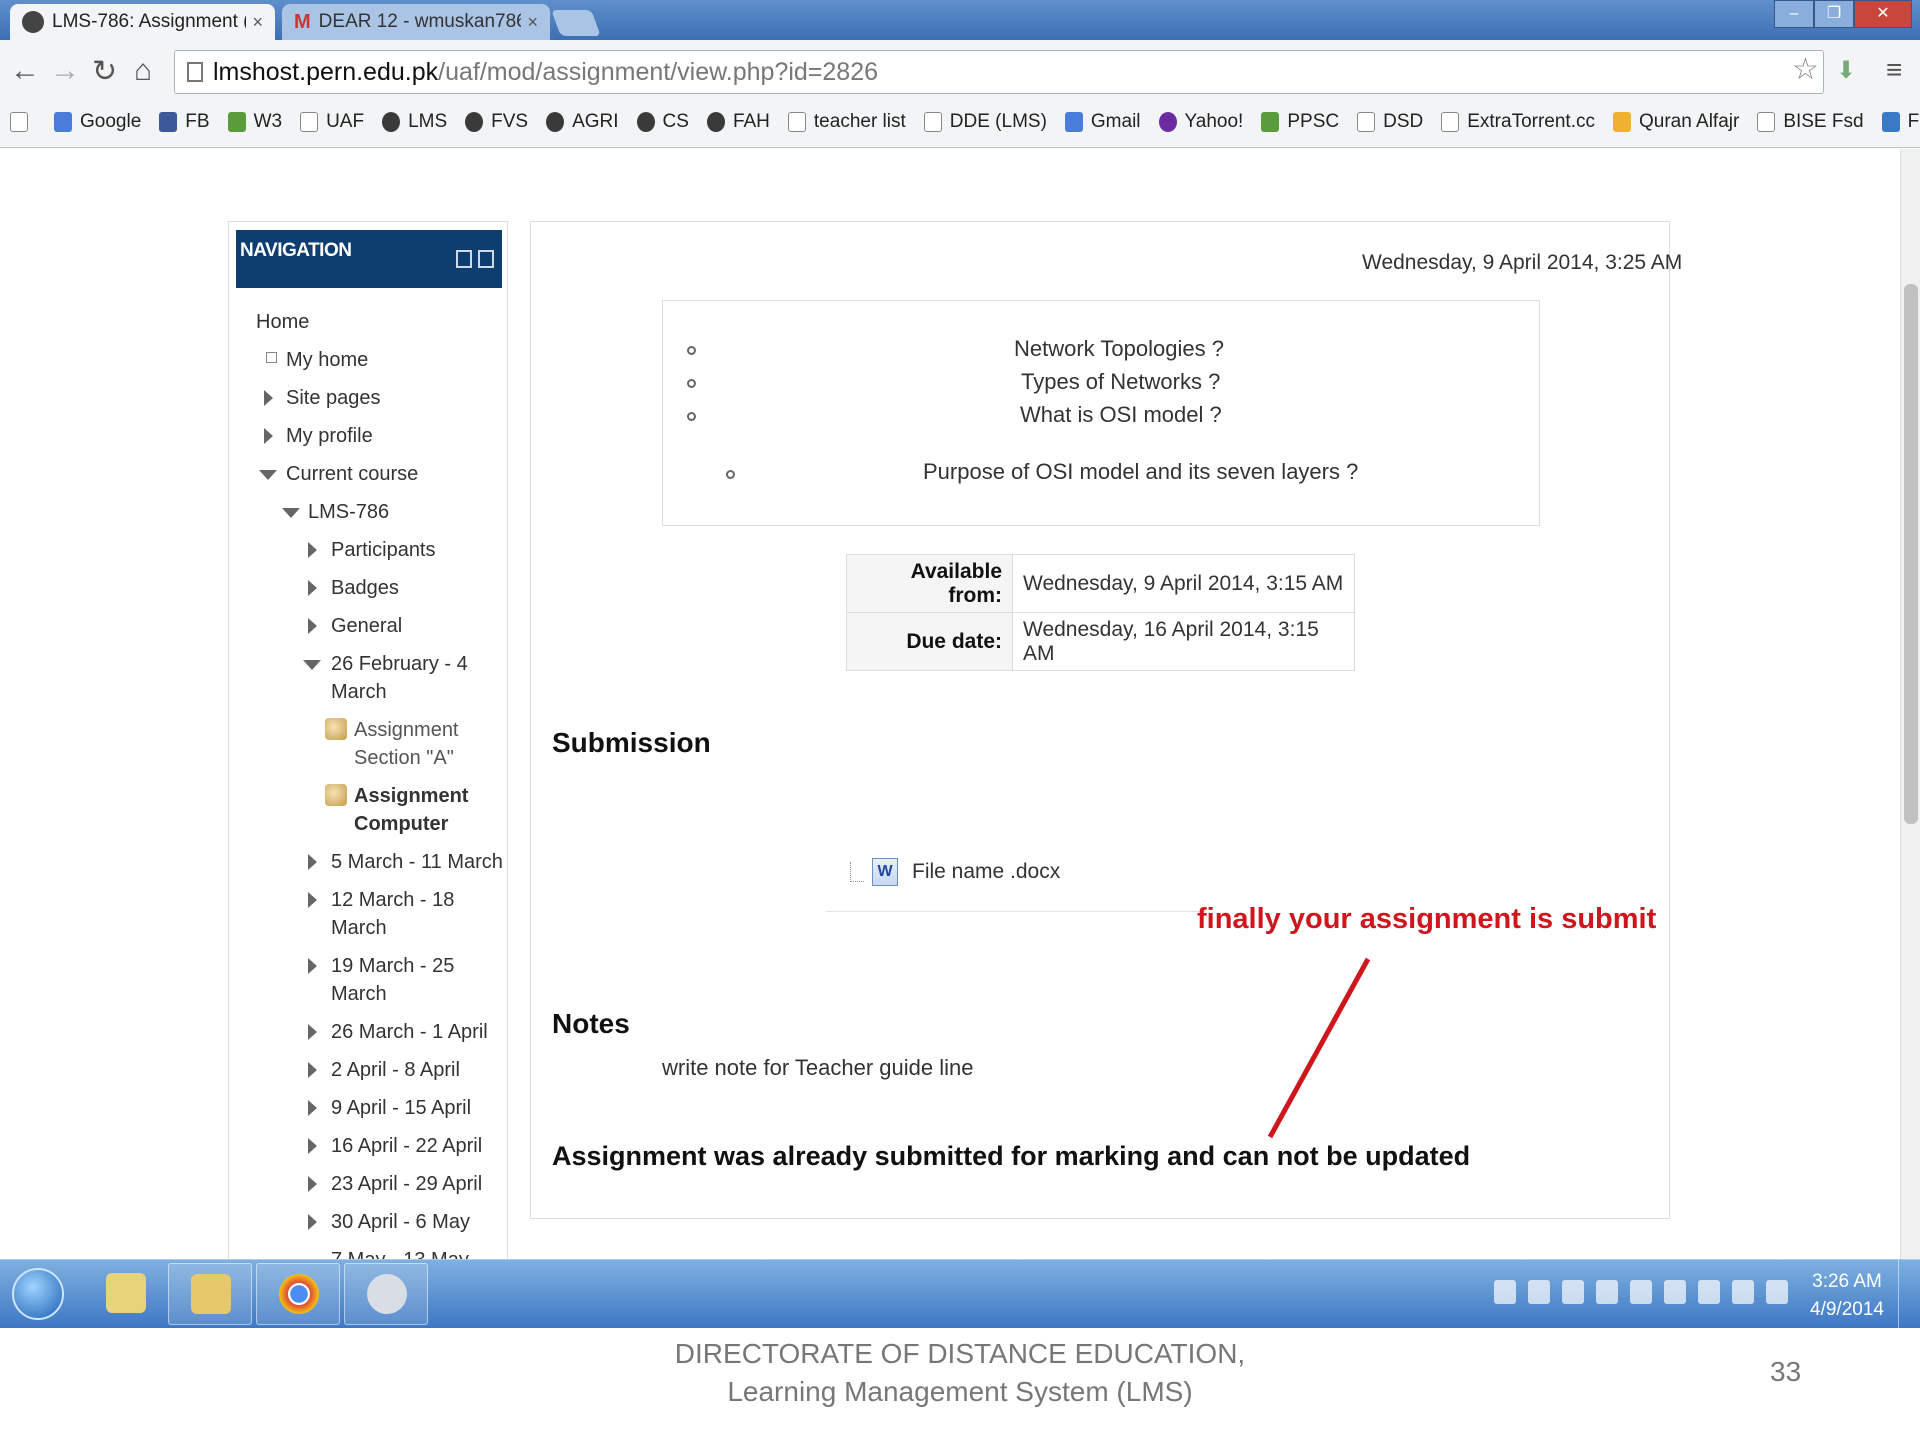 The height and width of the screenshot is (1440, 1920). Describe the element at coordinates (1539, 1292) in the screenshot. I see `utorrent-icon` at that location.